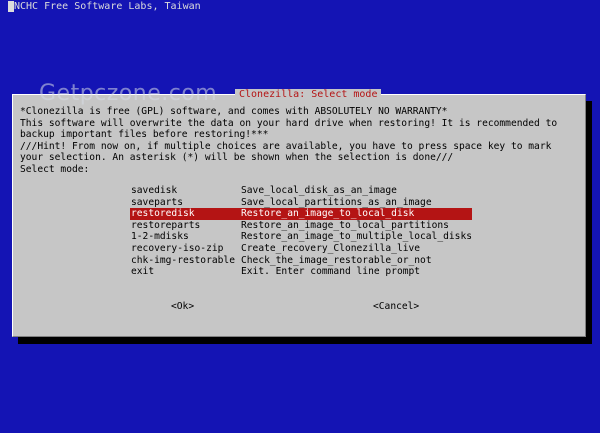 Image resolution: width=600 pixels, height=433 pixels. What do you see at coordinates (328, 214) in the screenshot?
I see `menu-item-desc: Restore_an_image_to_local_disk` at bounding box center [328, 214].